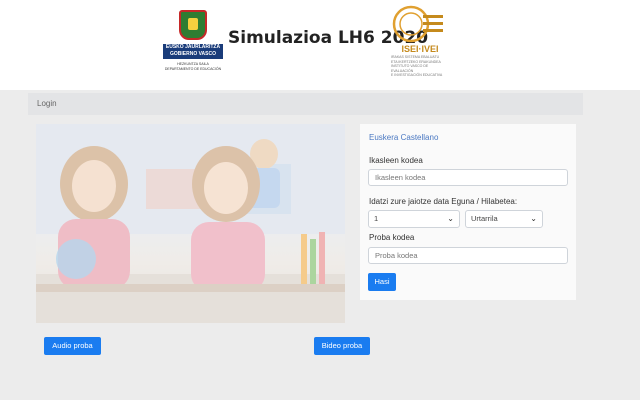 The image size is (640, 400). Describe the element at coordinates (420, 137) in the screenshot. I see `lang-castellano-link: Castellano` at that location.